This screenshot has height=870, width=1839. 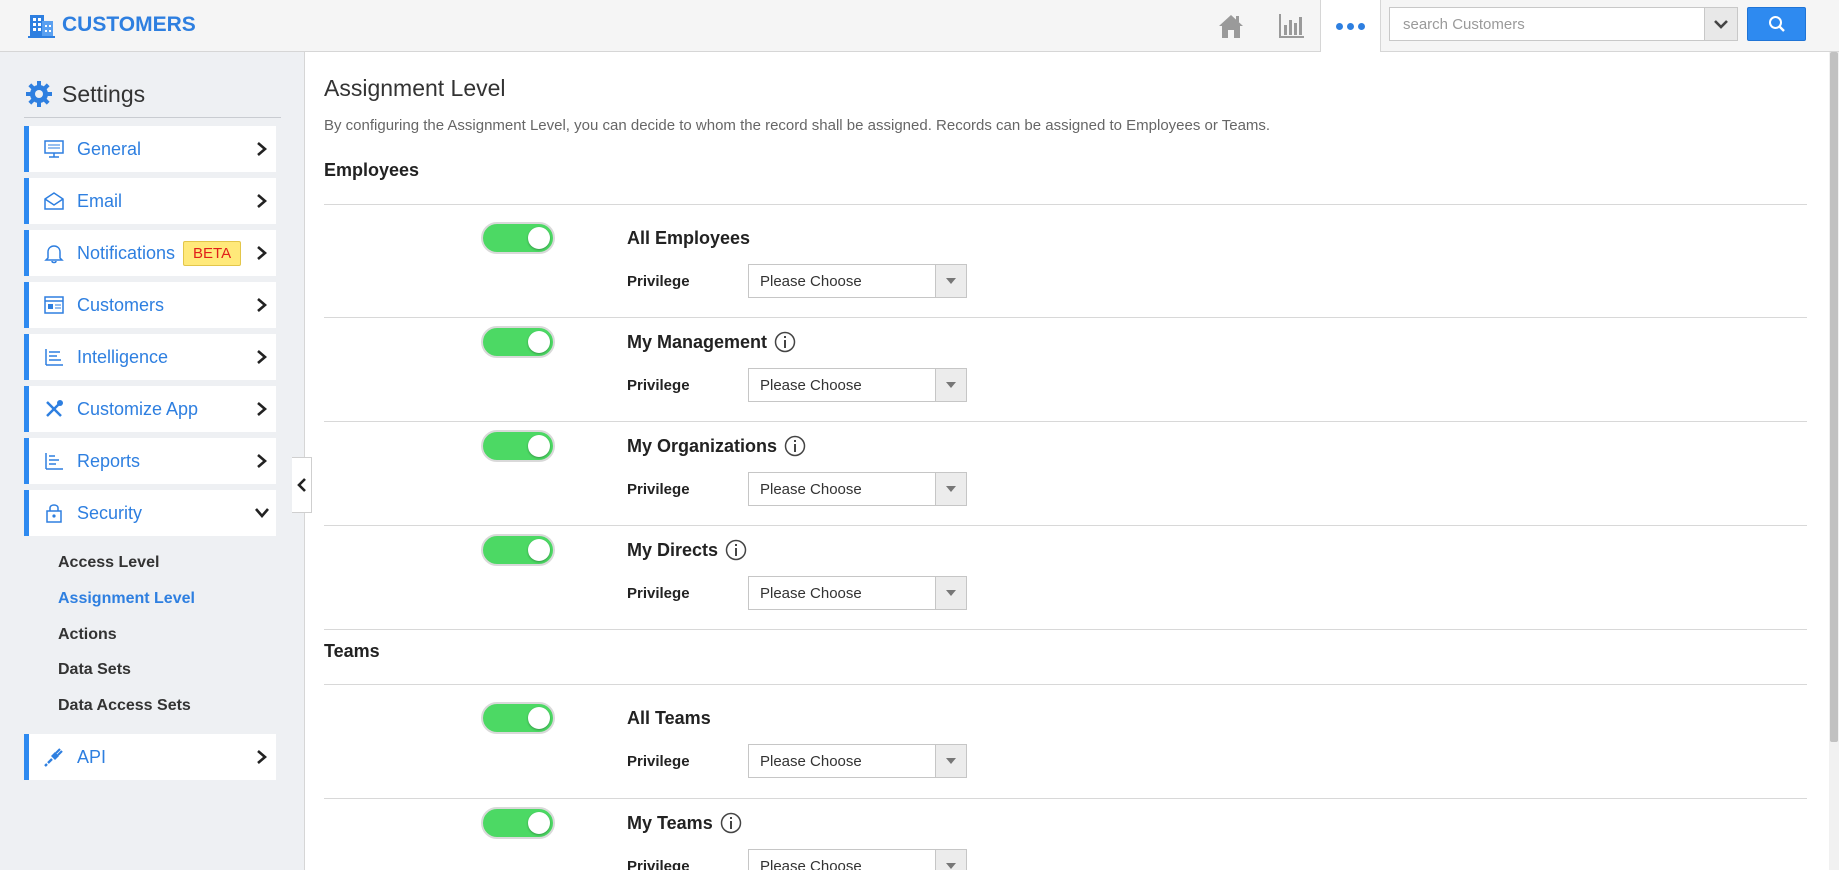 I want to click on envelope-icon, so click(x=54, y=201).